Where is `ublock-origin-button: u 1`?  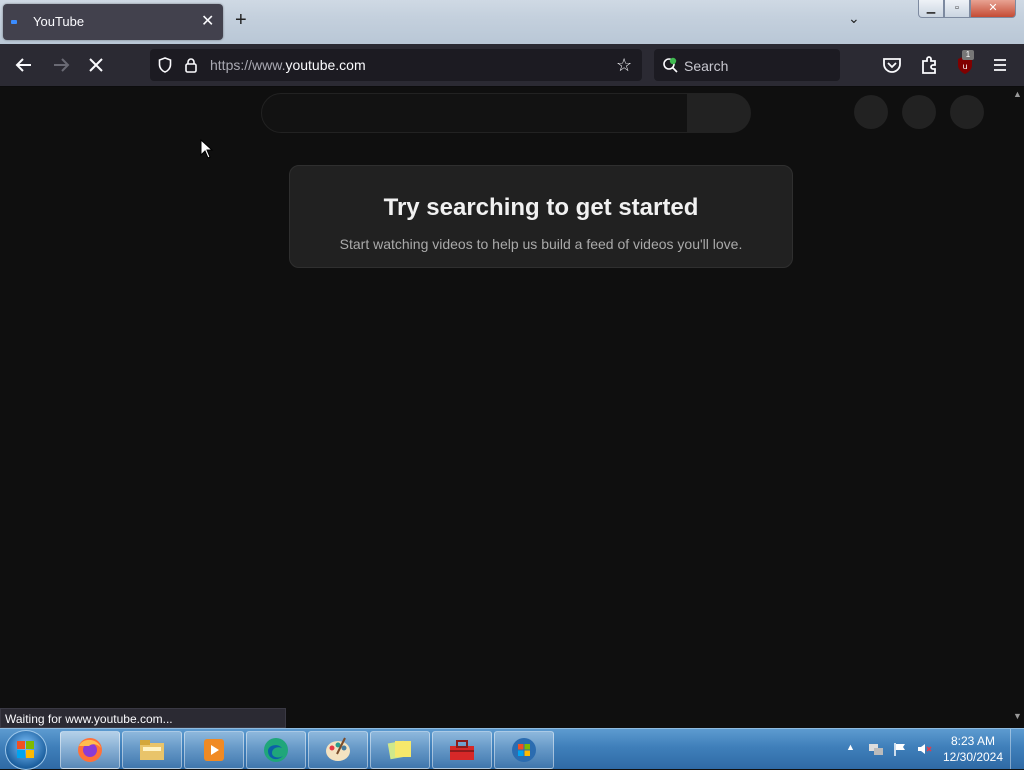 ublock-origin-button: u 1 is located at coordinates (965, 63).